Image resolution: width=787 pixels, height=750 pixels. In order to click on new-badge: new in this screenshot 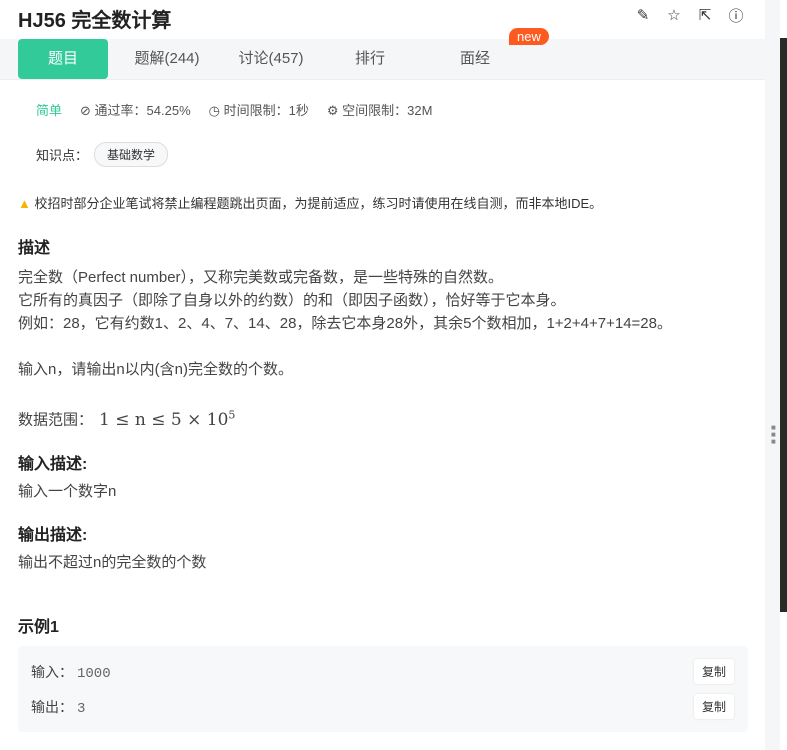, I will do `click(529, 36)`.